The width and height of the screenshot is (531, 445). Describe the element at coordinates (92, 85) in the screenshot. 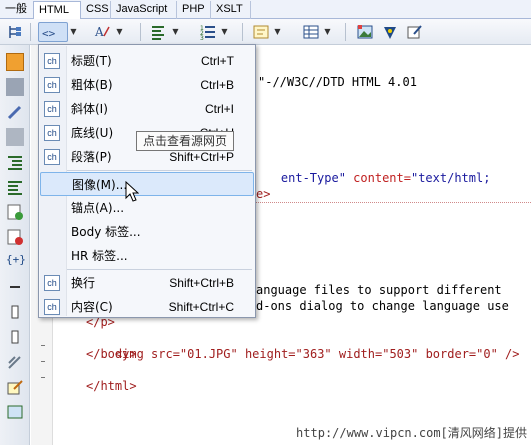

I see `menu-item-label: 粗体(B)` at that location.